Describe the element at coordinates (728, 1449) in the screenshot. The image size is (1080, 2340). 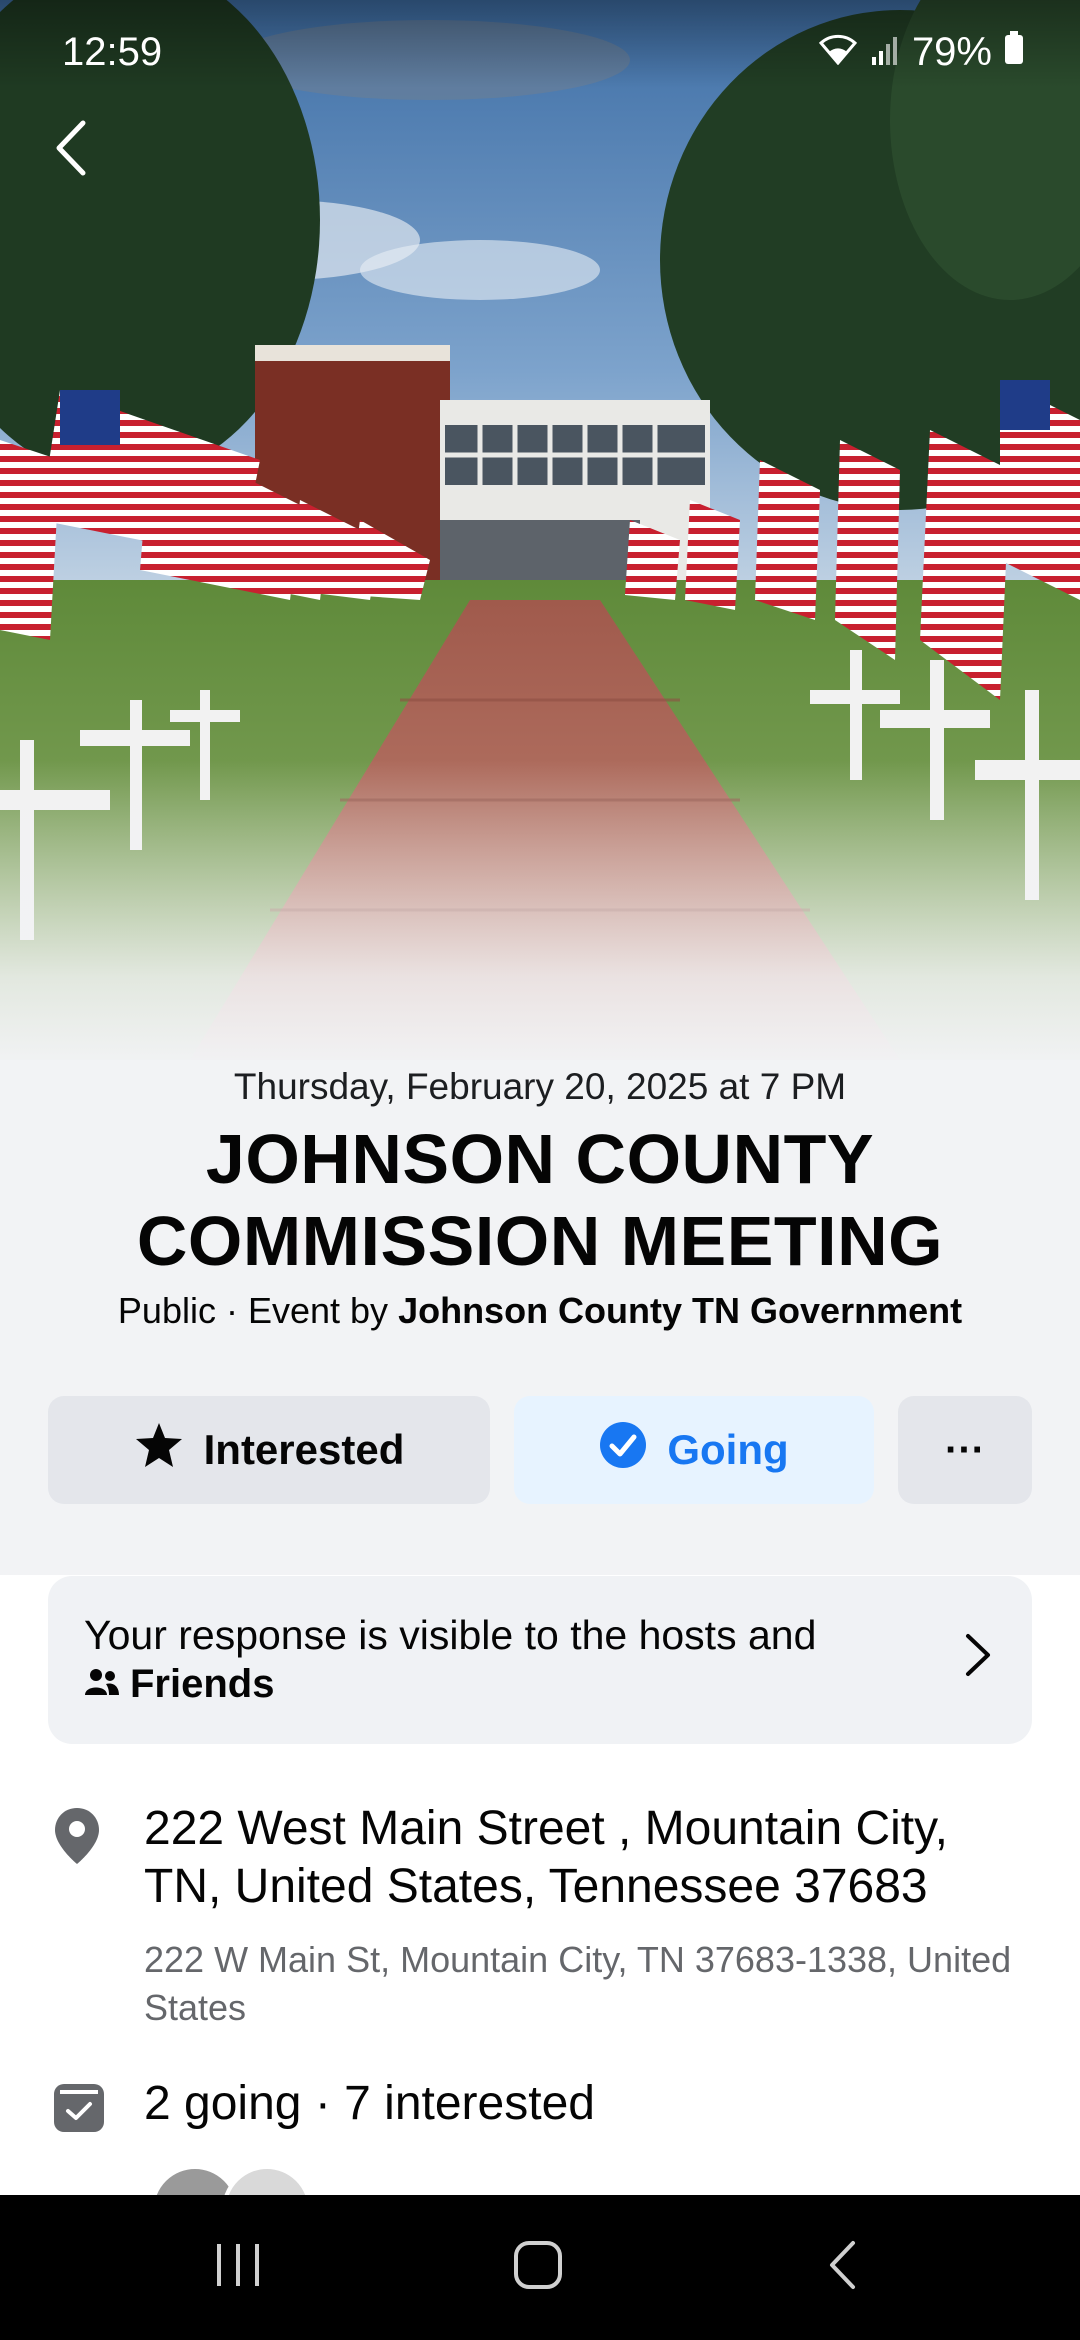
I see `going-label: Going` at that location.